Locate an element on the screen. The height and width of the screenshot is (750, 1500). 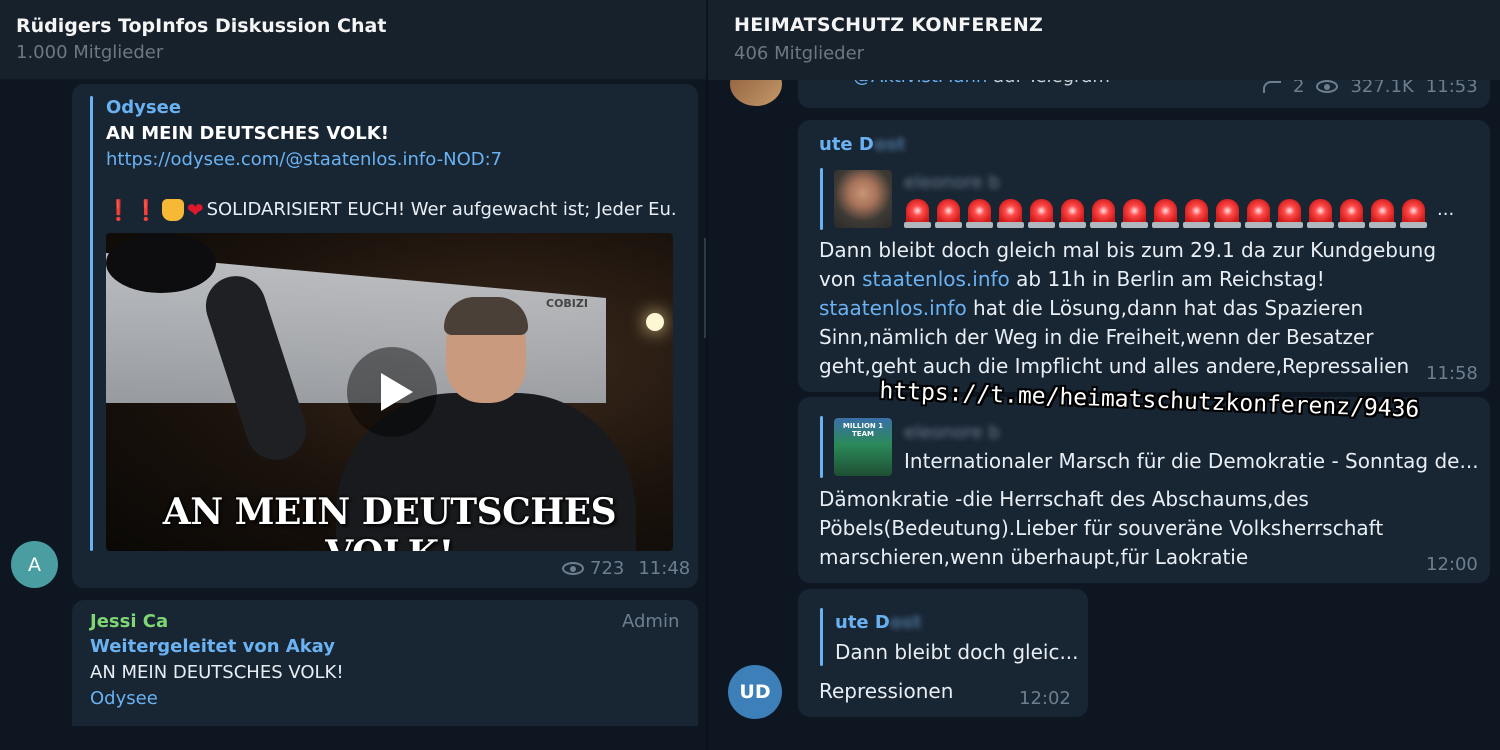
chat-title: HEIMATSCHUTZ KONFERENZ is located at coordinates (889, 25).